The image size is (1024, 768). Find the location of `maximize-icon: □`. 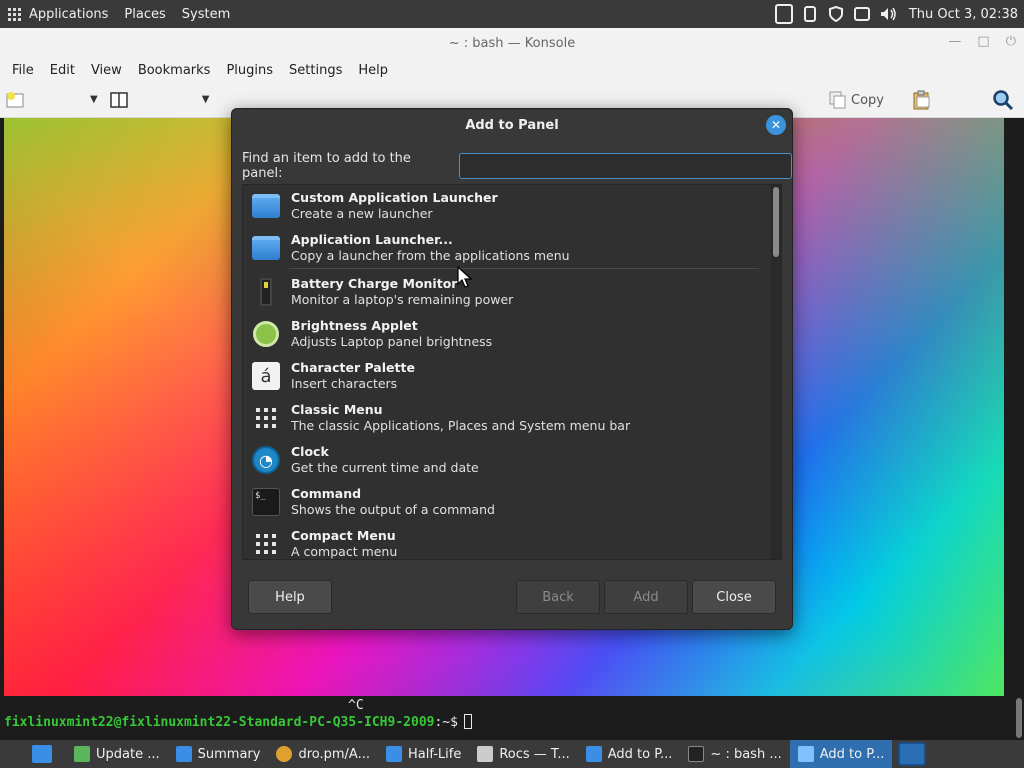

maximize-icon: □ is located at coordinates (983, 41).